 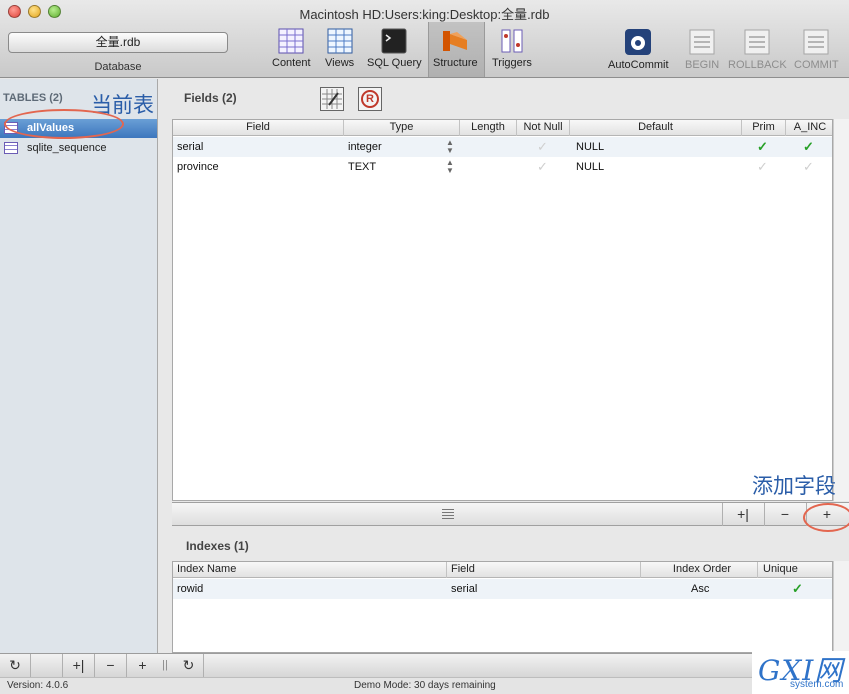 What do you see at coordinates (424, 665) in the screenshot?
I see `bottom-toolbar: ↻ +| − + || ↻` at bounding box center [424, 665].